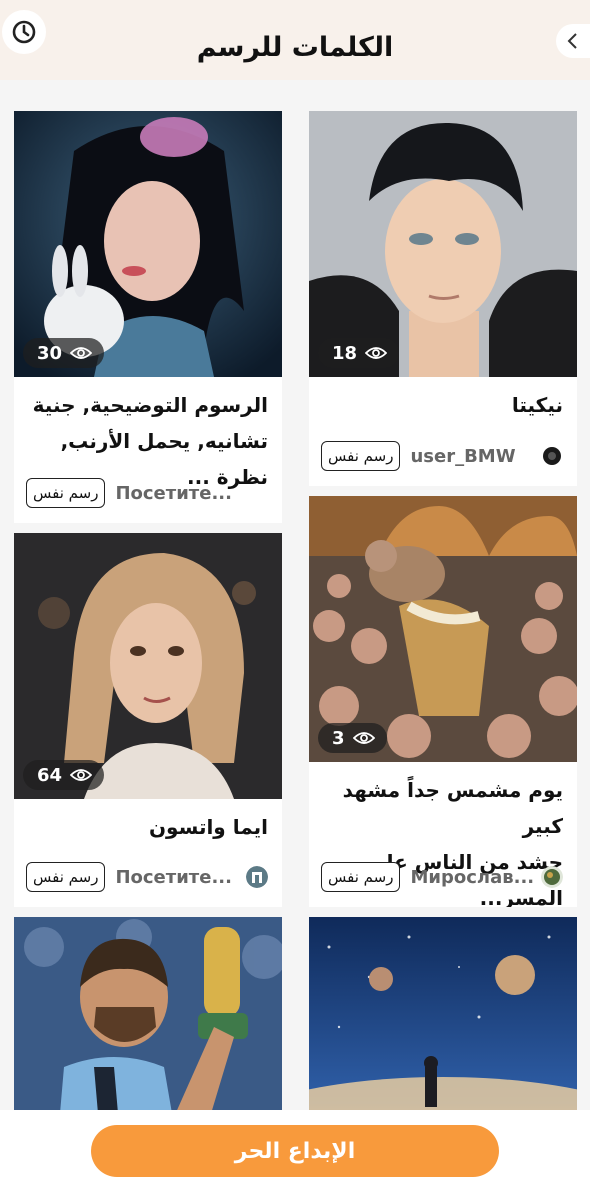 The width and height of the screenshot is (590, 1202). I want to click on author-name: user_BMW, so click(471, 456).